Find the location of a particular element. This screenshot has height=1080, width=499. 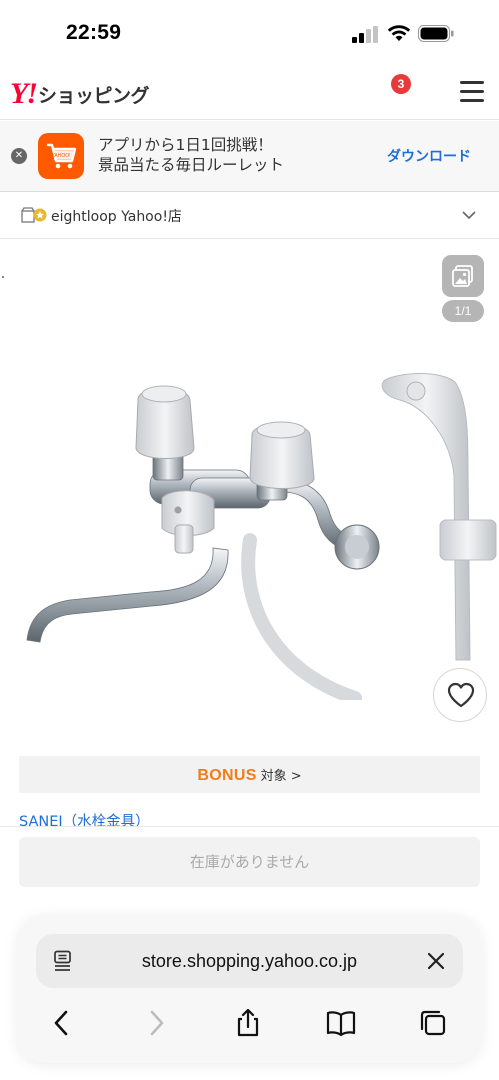

address-bar: store.shopping.yahoo.co.jp is located at coordinates (249, 961).